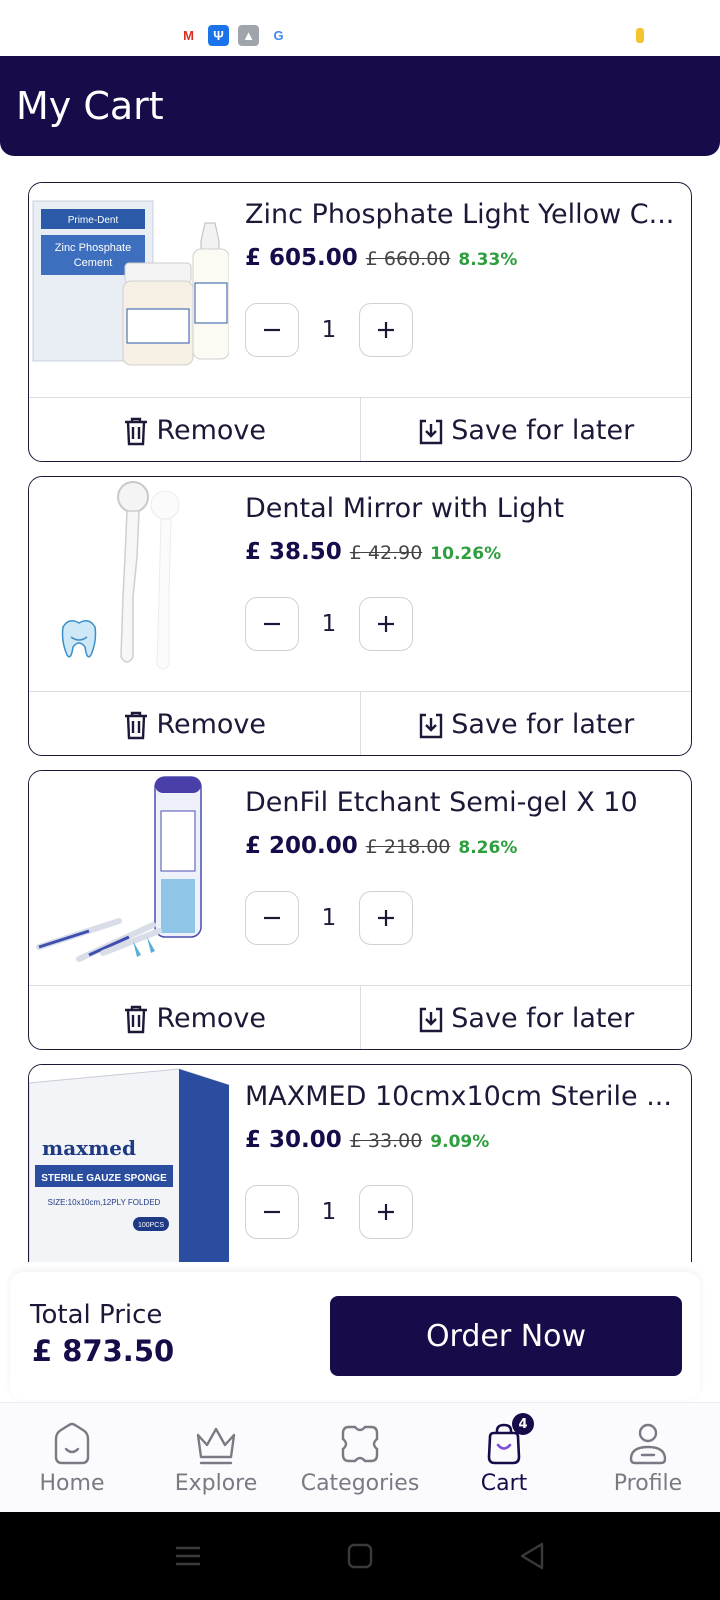  Describe the element at coordinates (506, 1336) in the screenshot. I see `order-now-button: Order Now` at that location.